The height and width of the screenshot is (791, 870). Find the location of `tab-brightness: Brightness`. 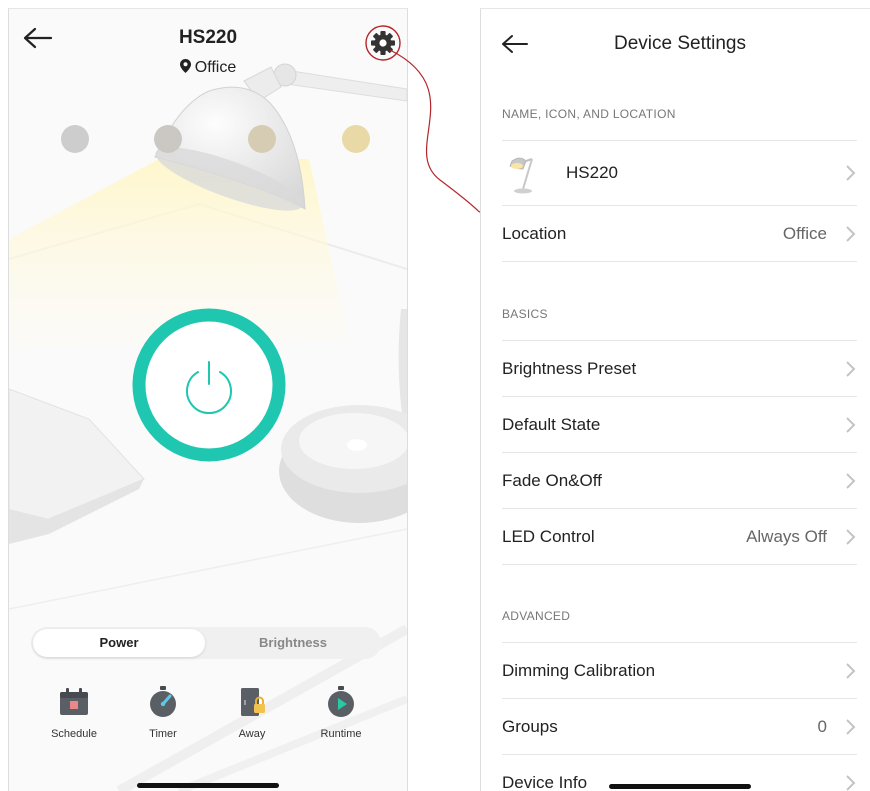

tab-brightness: Brightness is located at coordinates (293, 643).